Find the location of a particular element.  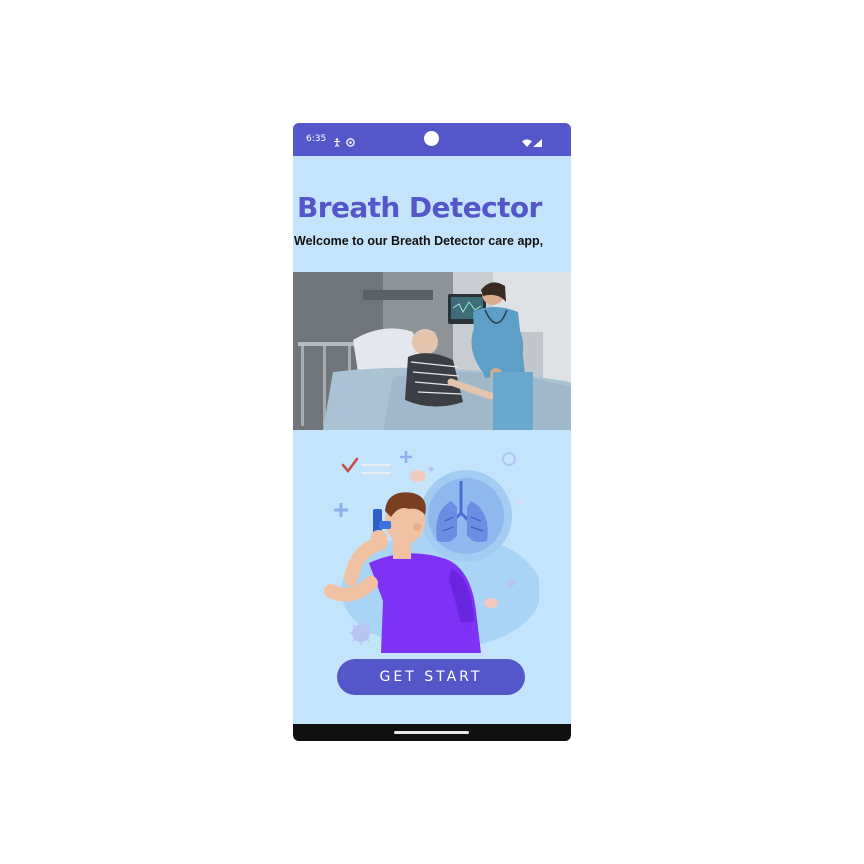

accessibility-icon is located at coordinates (337, 143).